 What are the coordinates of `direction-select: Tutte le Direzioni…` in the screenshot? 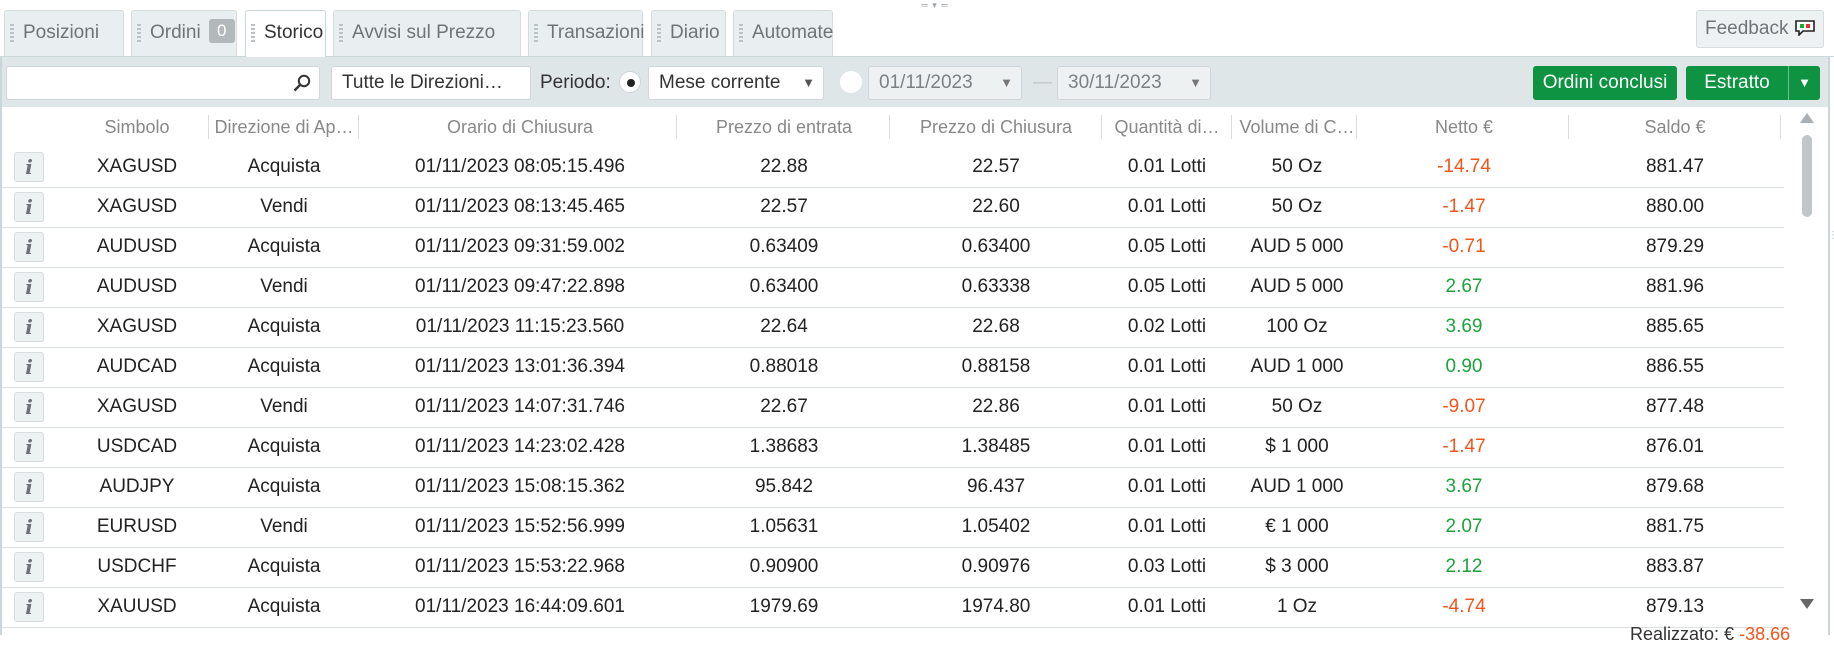 It's located at (431, 83).